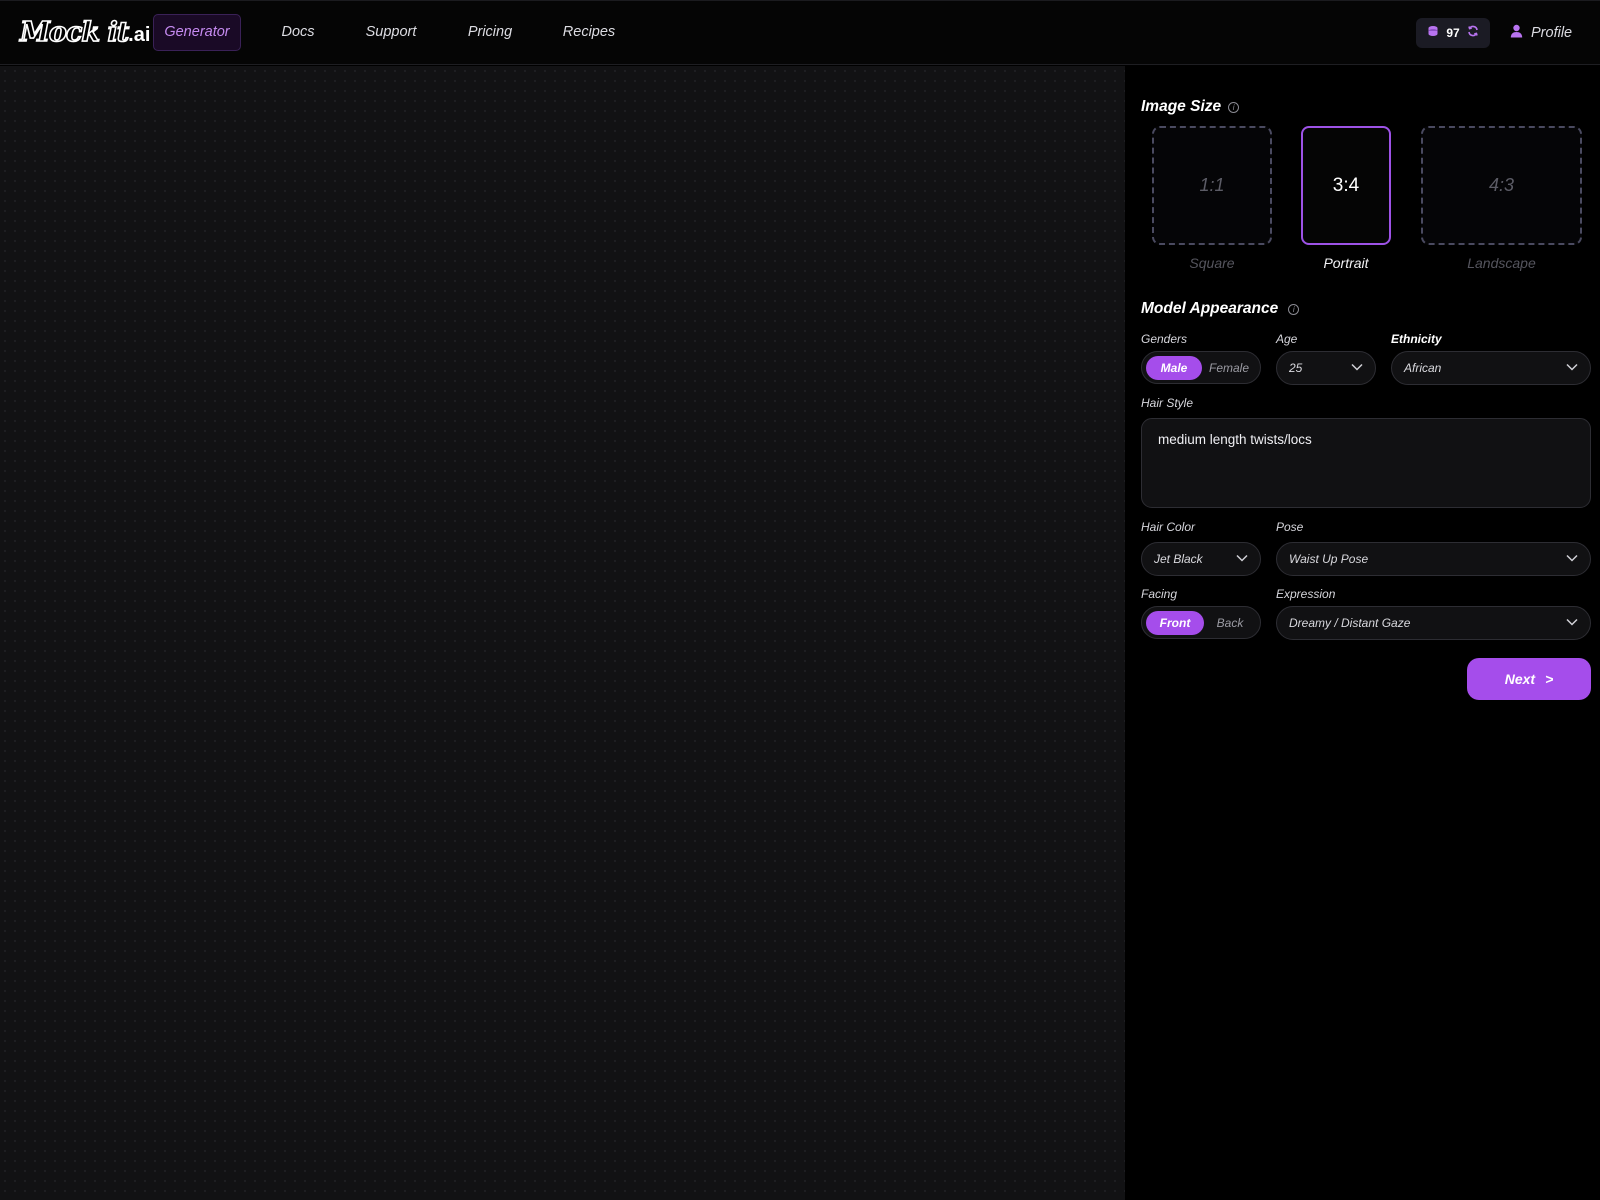 This screenshot has width=1600, height=1200. What do you see at coordinates (1168, 527) in the screenshot?
I see `hair-color-label: Hair Color` at bounding box center [1168, 527].